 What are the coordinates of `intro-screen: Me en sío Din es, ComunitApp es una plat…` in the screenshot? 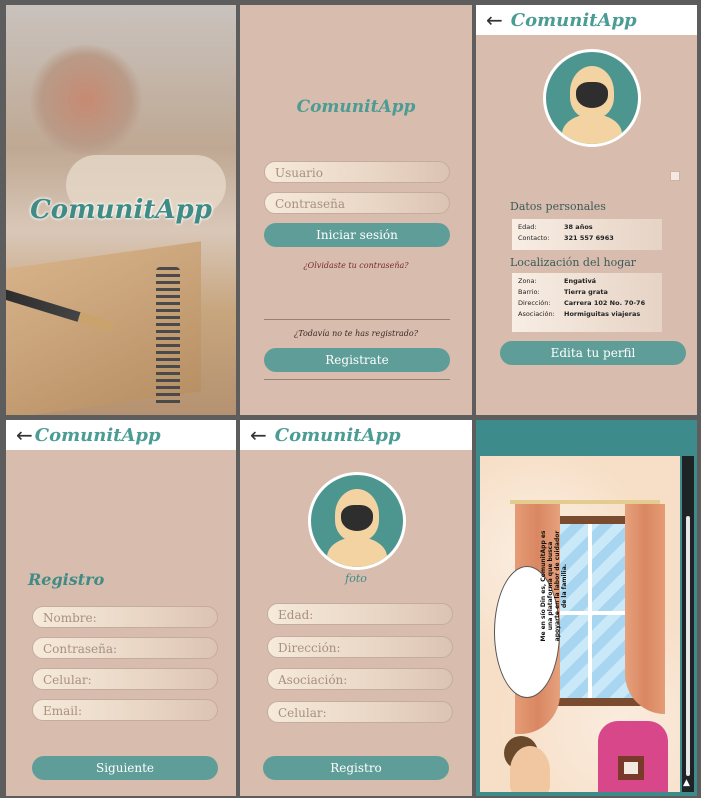 It's located at (586, 608).